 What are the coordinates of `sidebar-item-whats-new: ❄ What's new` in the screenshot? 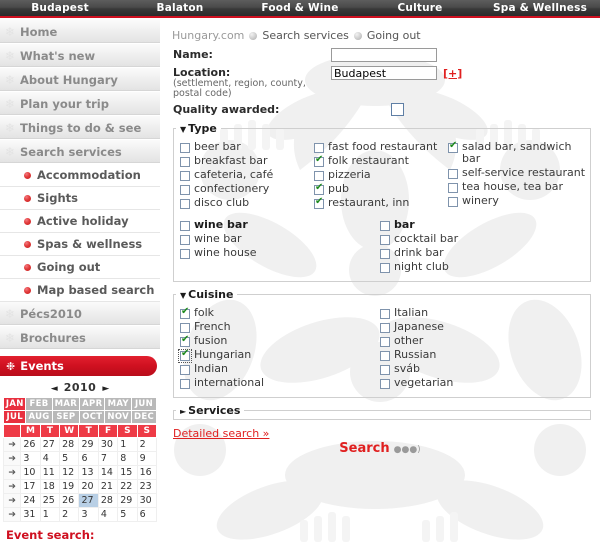 It's located at (80, 56).